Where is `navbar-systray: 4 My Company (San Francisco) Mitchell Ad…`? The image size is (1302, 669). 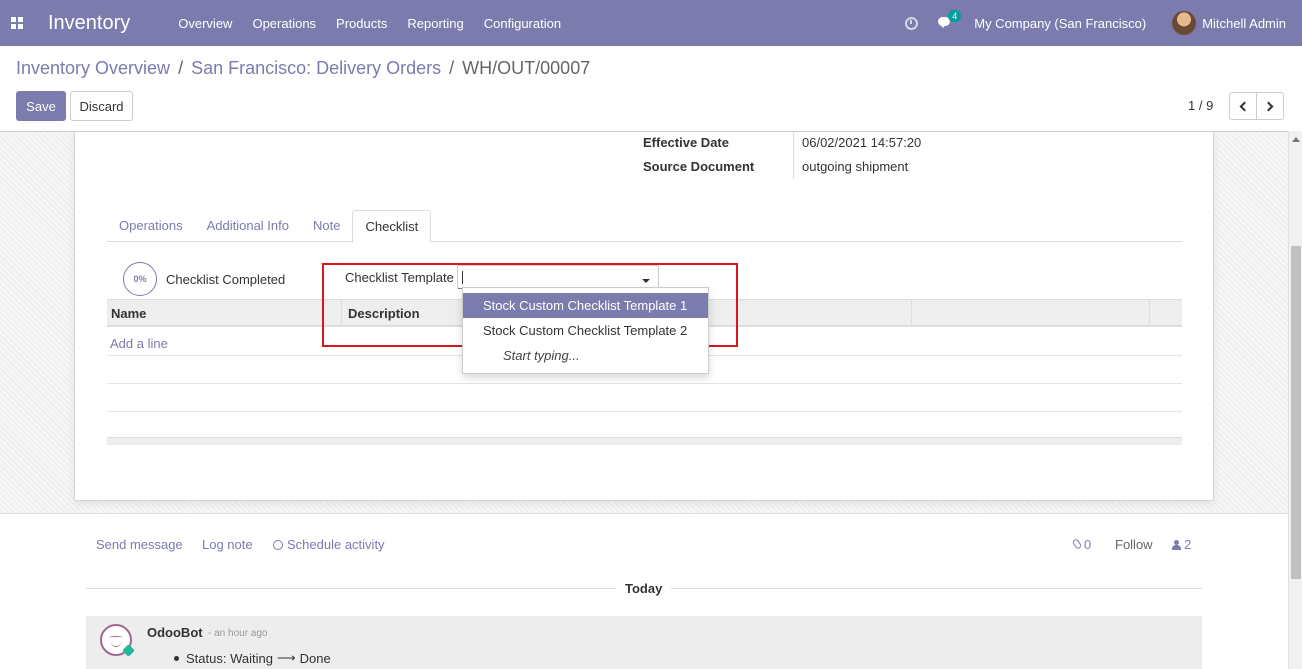
navbar-systray: 4 My Company (San Francisco) Mitchell Ad… is located at coordinates (1103, 23).